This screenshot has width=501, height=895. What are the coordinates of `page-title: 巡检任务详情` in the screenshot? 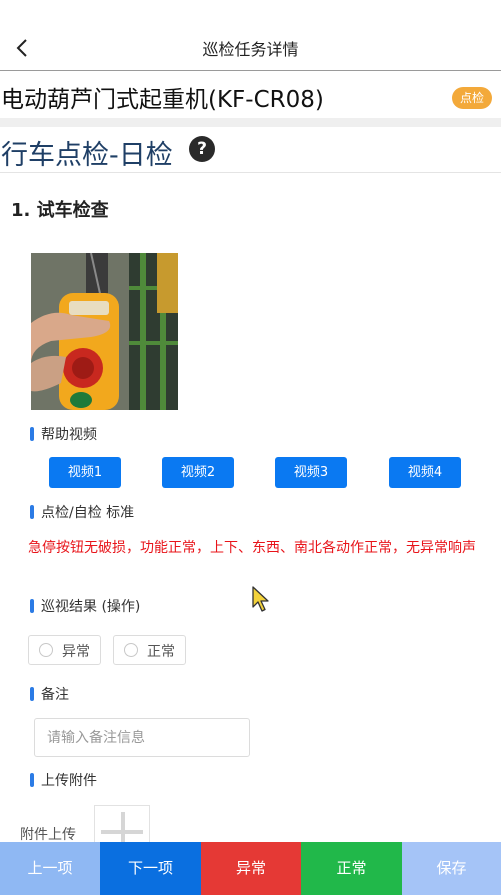 It's located at (250, 49).